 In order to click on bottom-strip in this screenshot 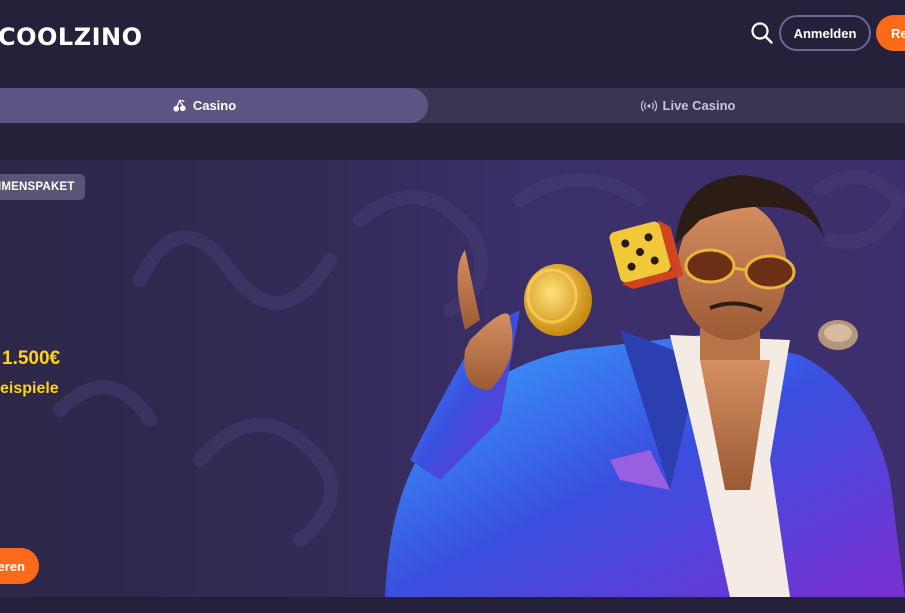, I will do `click(452, 605)`.